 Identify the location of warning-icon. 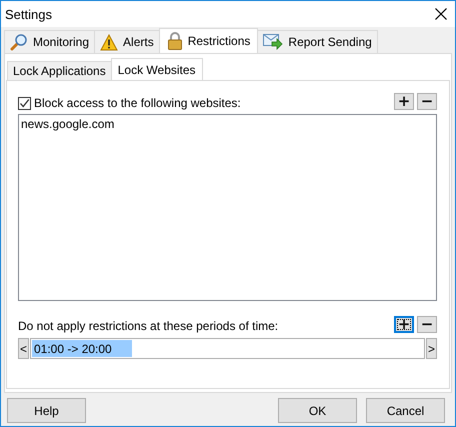
(109, 42).